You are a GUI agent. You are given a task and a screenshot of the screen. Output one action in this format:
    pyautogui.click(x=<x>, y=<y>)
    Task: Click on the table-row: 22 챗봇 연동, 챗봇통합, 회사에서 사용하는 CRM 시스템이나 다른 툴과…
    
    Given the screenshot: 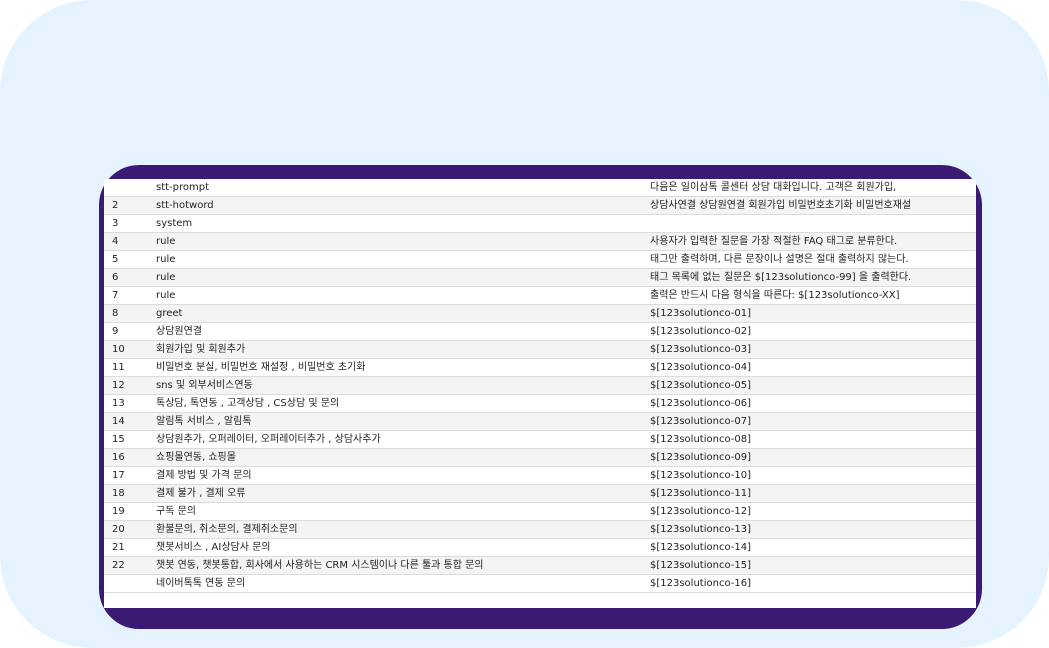 What is the action you would take?
    pyautogui.click(x=540, y=566)
    